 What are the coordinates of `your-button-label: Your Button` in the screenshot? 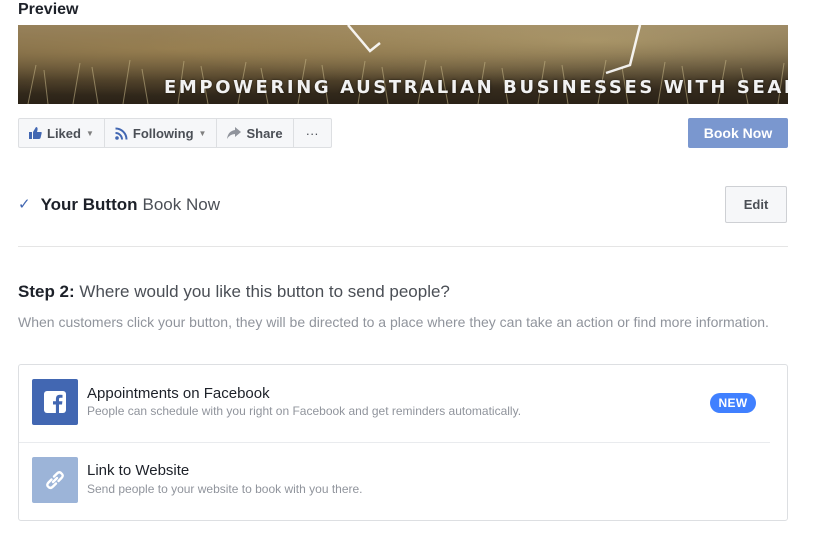 It's located at (89, 204).